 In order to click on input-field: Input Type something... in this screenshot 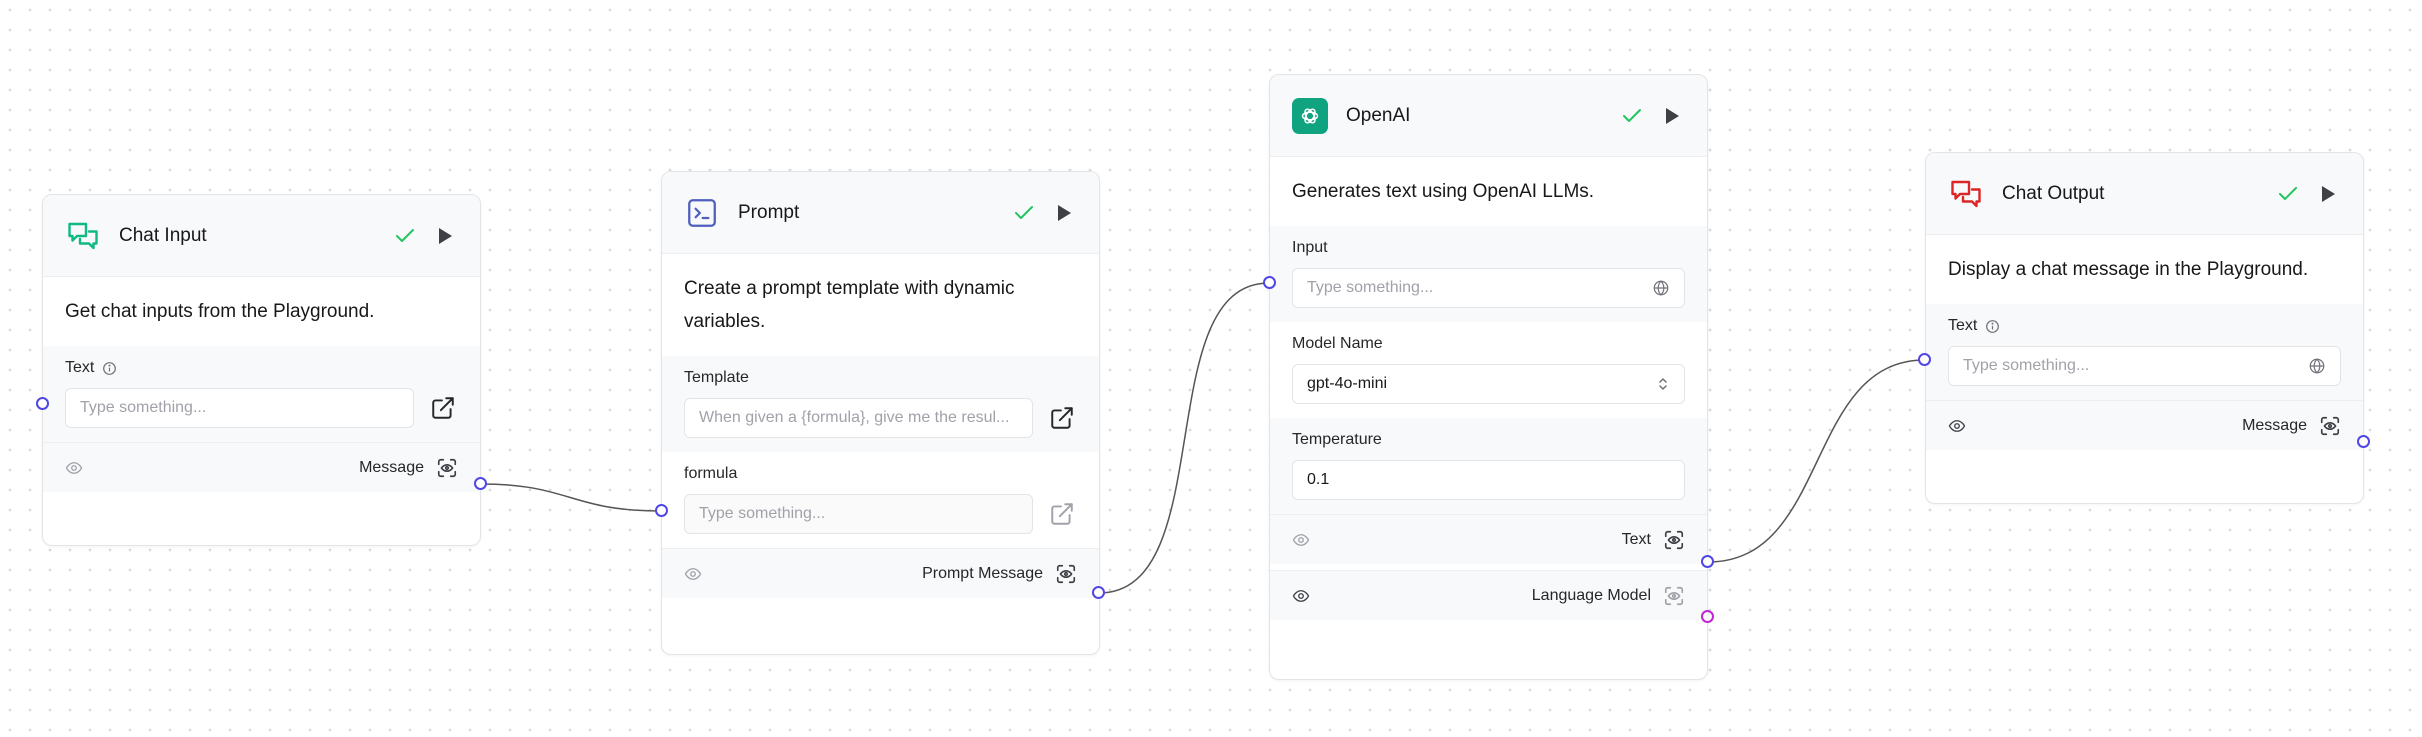, I will do `click(1488, 274)`.